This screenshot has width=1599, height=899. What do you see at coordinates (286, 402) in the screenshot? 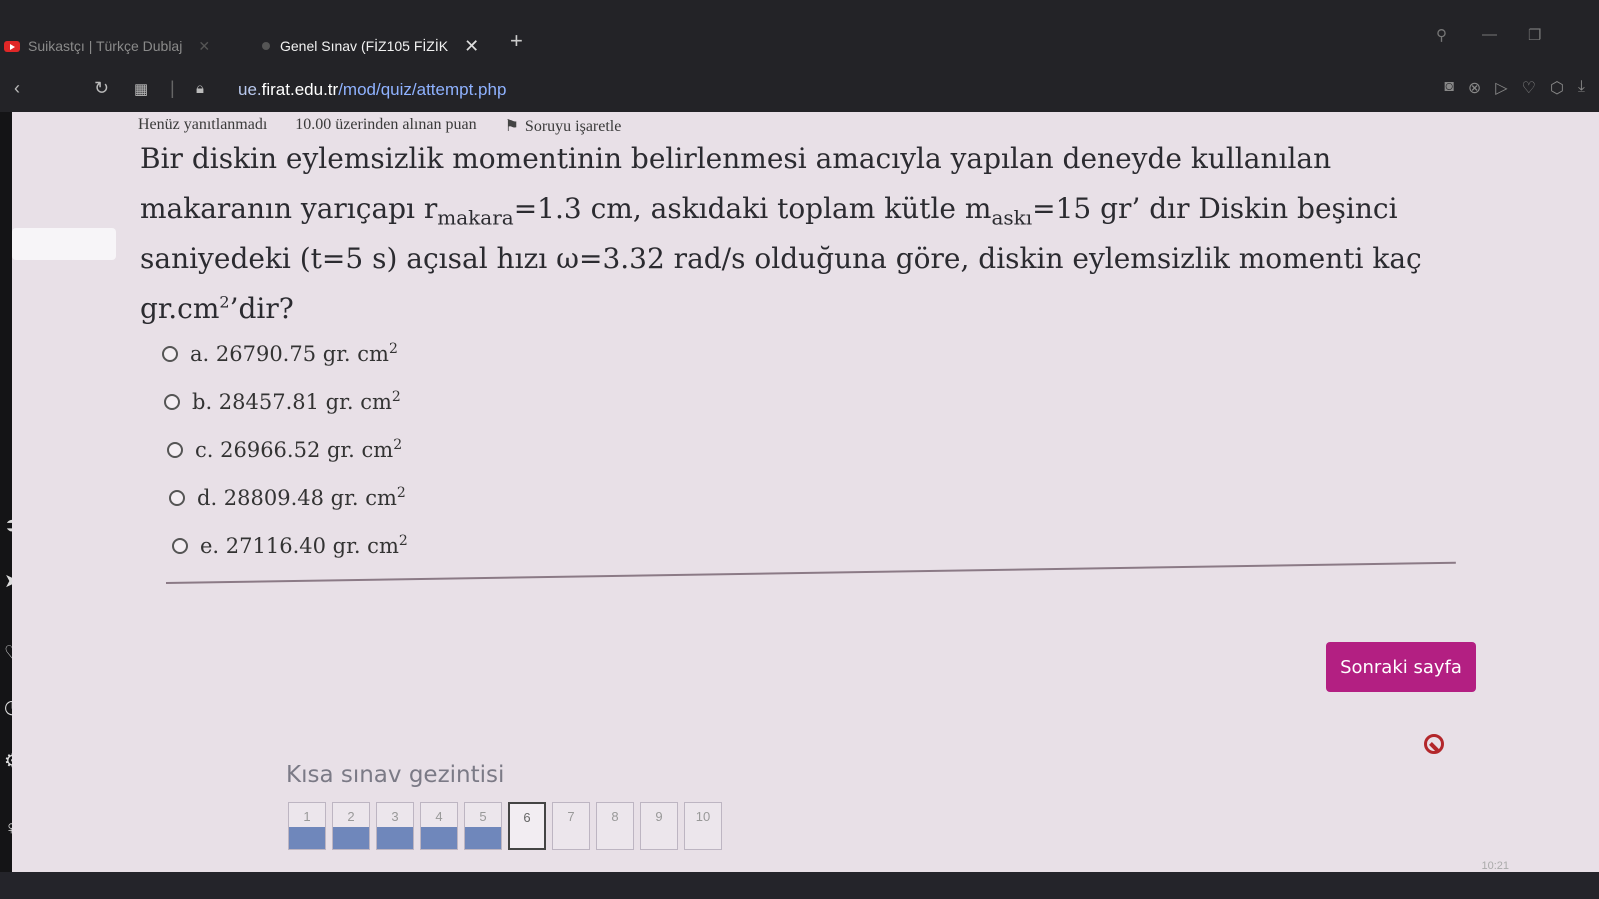
I see `answer-option-b: b. 28457.81 gr. cm2` at bounding box center [286, 402].